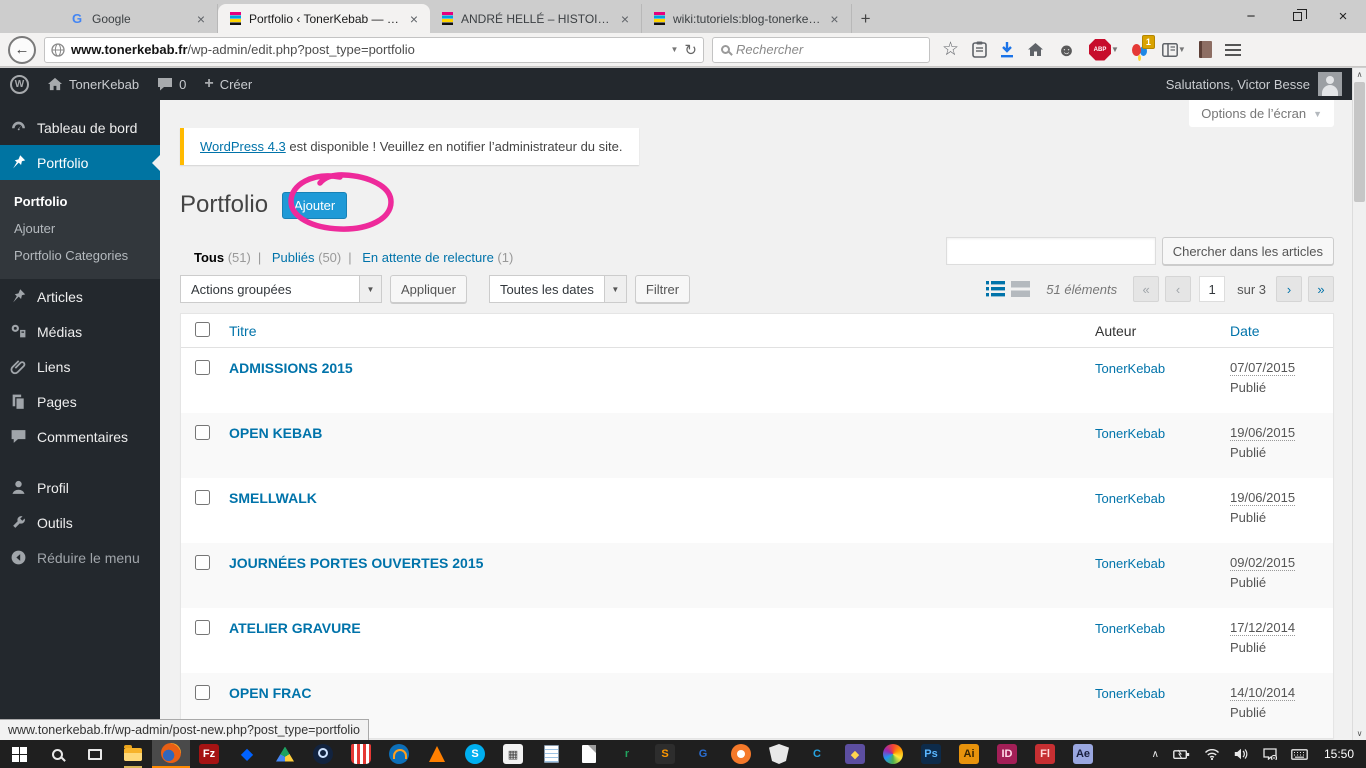 The width and height of the screenshot is (1366, 768). I want to click on sidebar-item-pages: Pages, so click(80, 401).